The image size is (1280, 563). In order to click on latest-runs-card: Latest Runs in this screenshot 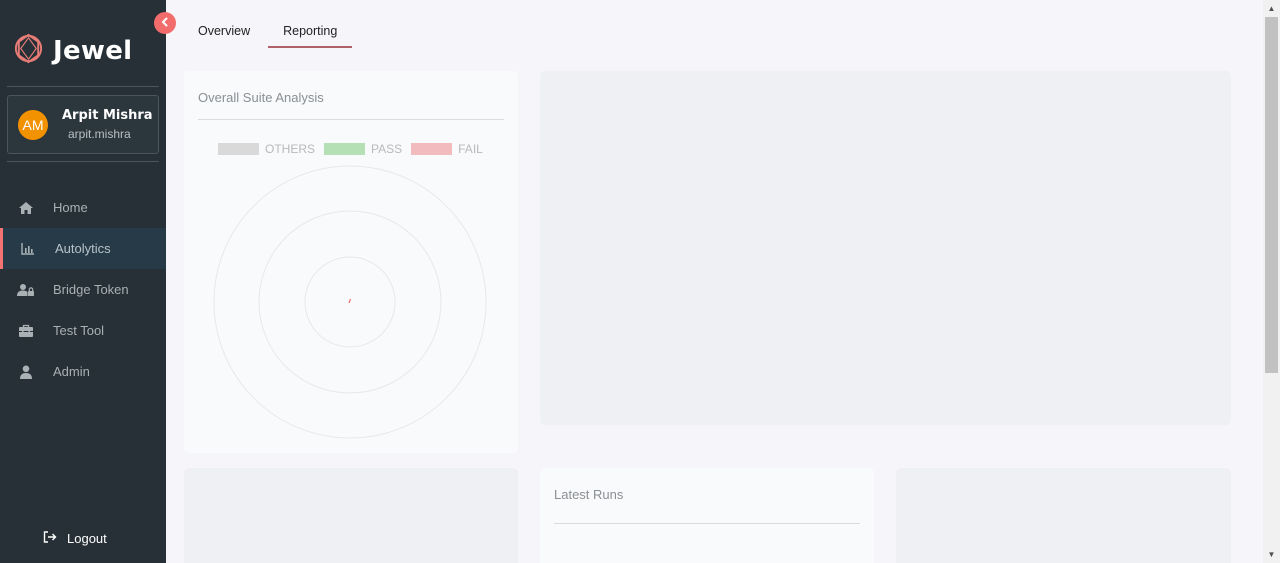, I will do `click(707, 515)`.